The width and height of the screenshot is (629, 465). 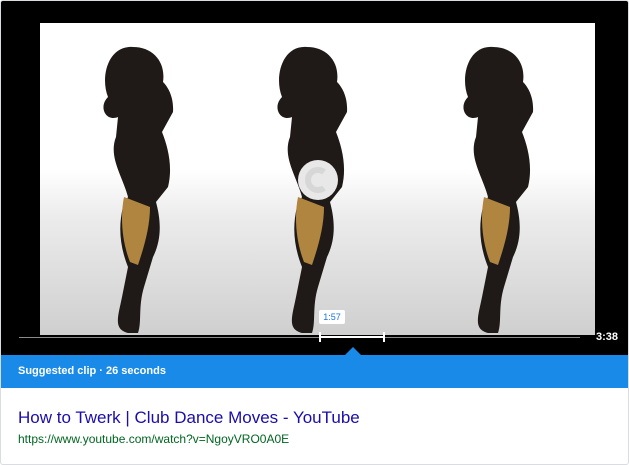 What do you see at coordinates (353, 351) in the screenshot?
I see `banner-caret` at bounding box center [353, 351].